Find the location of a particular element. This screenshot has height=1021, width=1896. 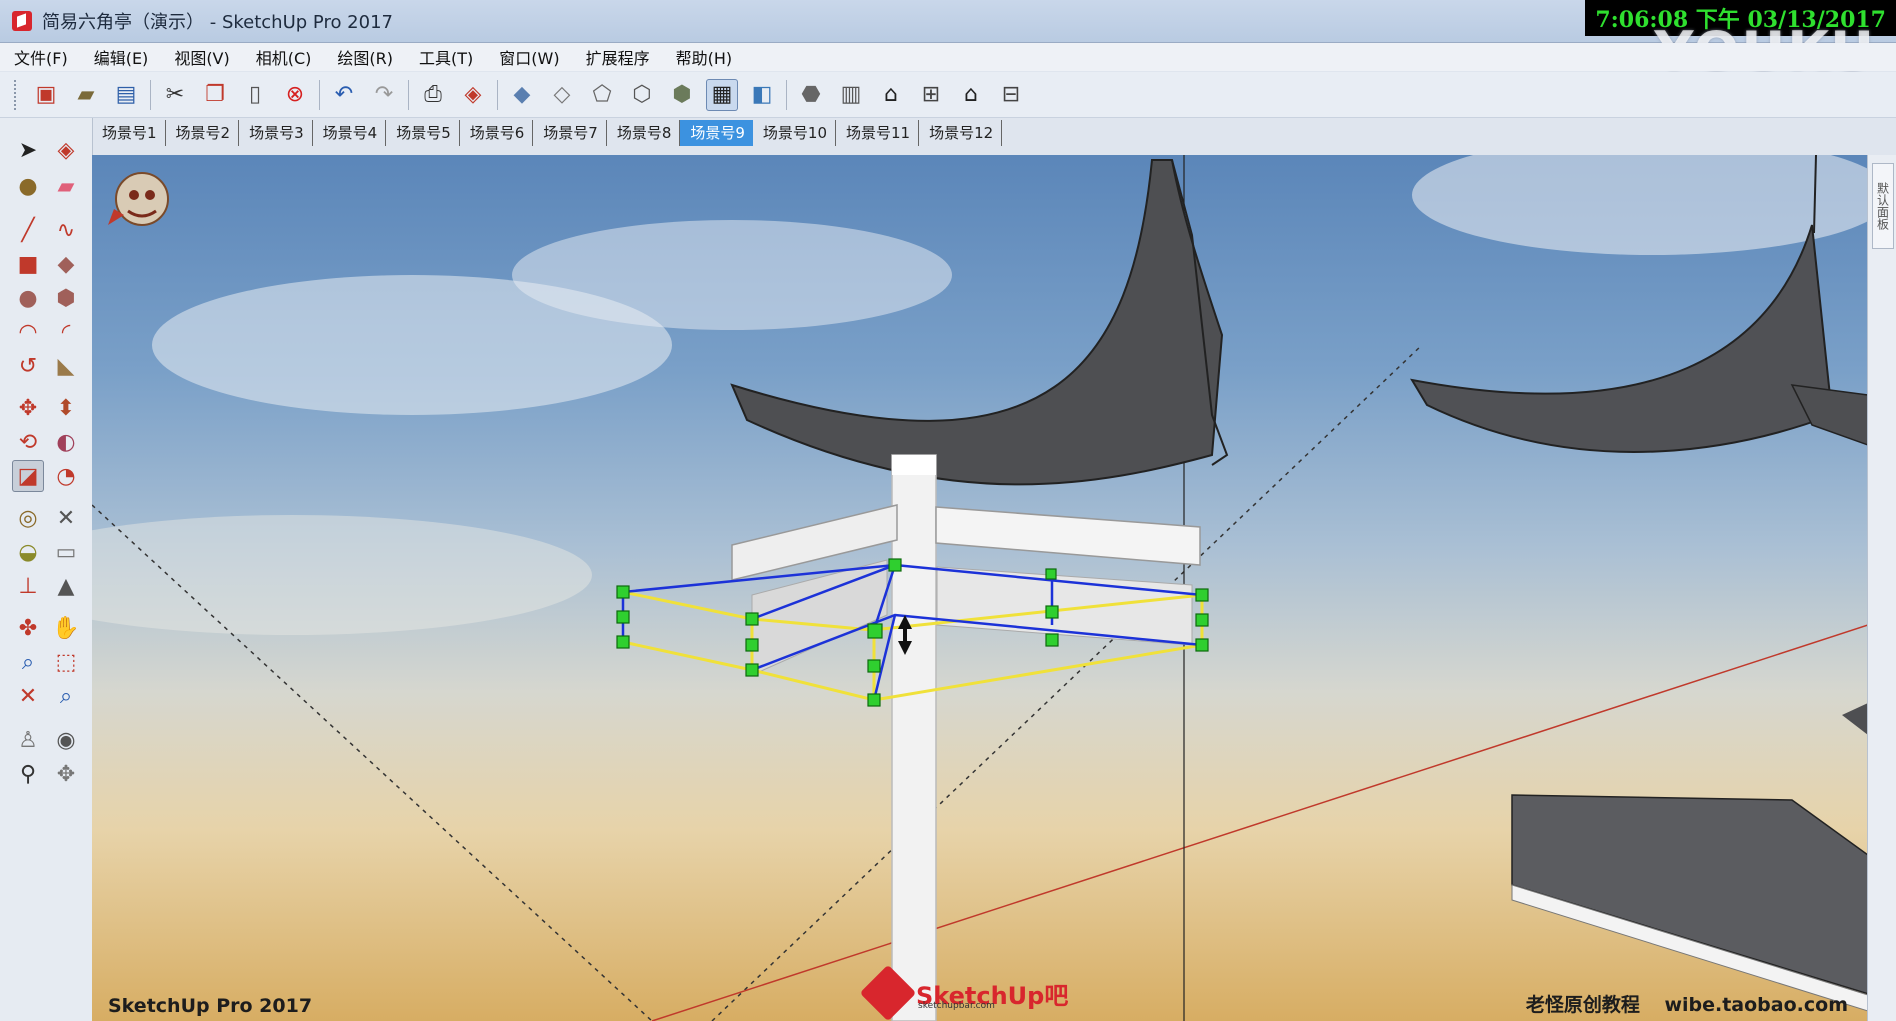

open-folder-icon: ▰ is located at coordinates (86, 95).